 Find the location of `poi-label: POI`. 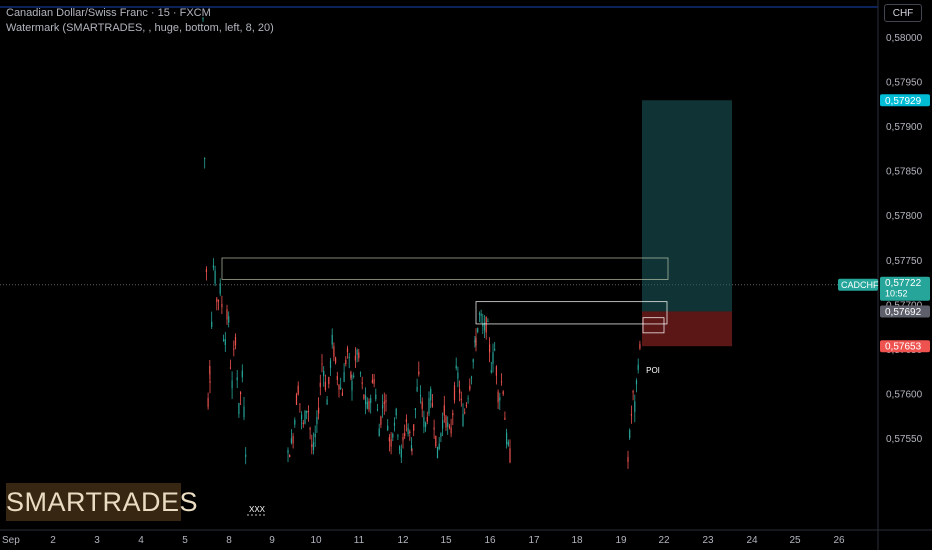

poi-label: POI is located at coordinates (653, 370).